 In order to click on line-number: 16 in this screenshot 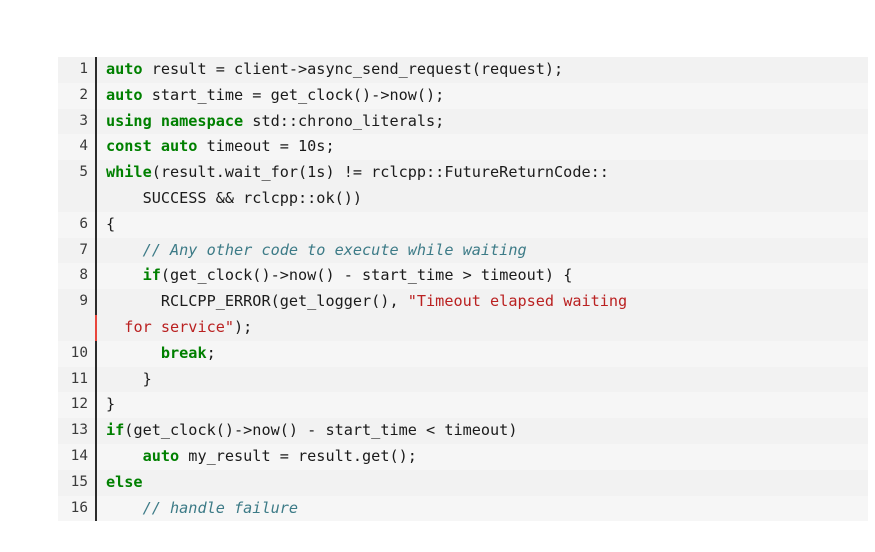, I will do `click(79, 507)`.